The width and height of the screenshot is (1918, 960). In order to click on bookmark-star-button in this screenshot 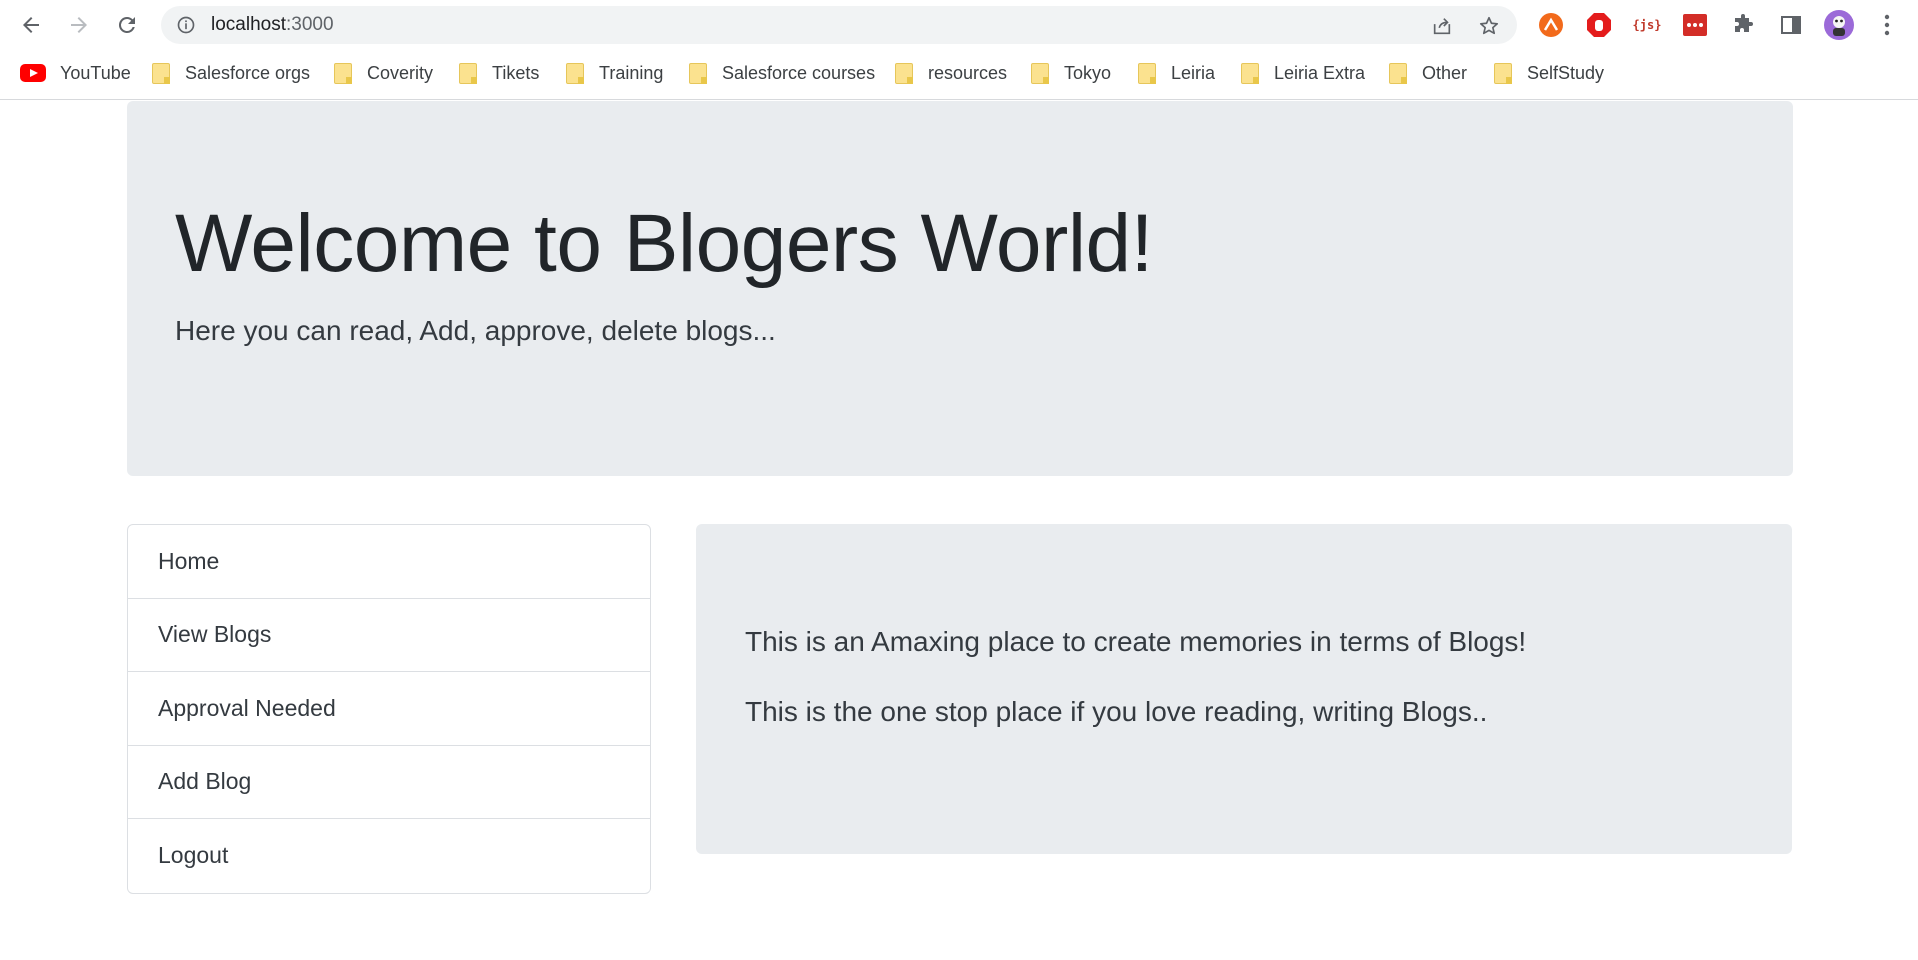, I will do `click(1489, 26)`.